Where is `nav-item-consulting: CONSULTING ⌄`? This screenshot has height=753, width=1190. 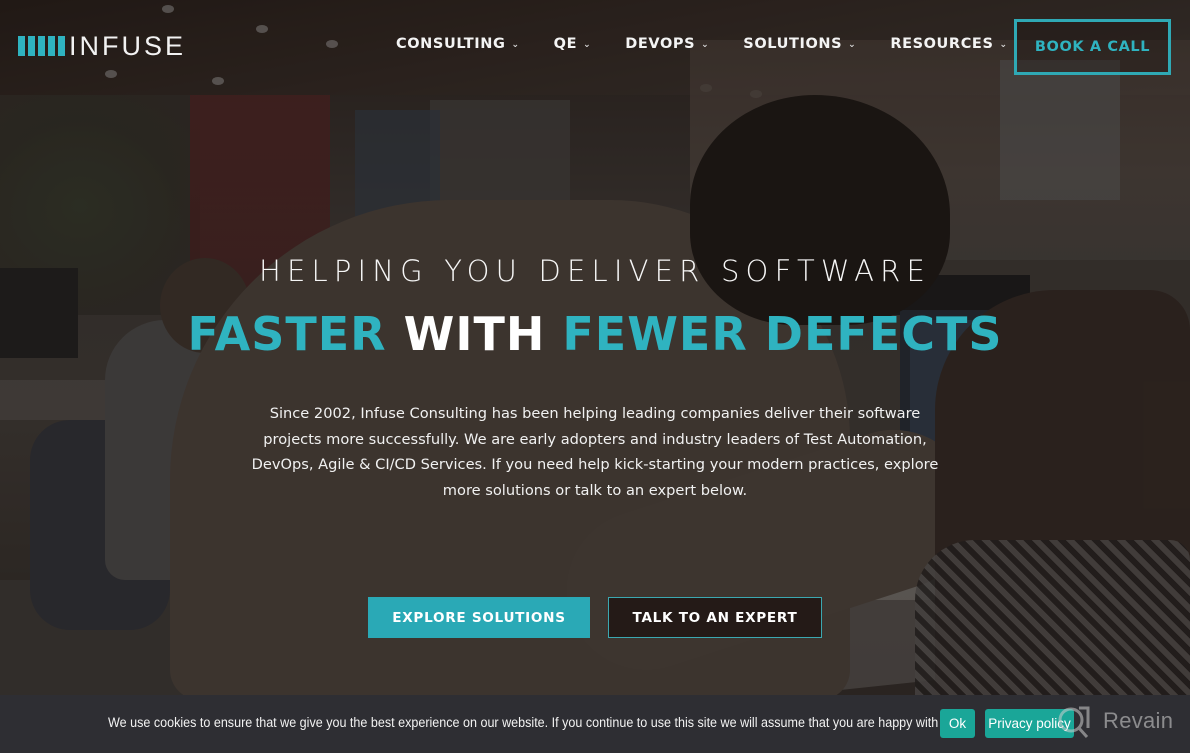 nav-item-consulting: CONSULTING ⌄ is located at coordinates (458, 44).